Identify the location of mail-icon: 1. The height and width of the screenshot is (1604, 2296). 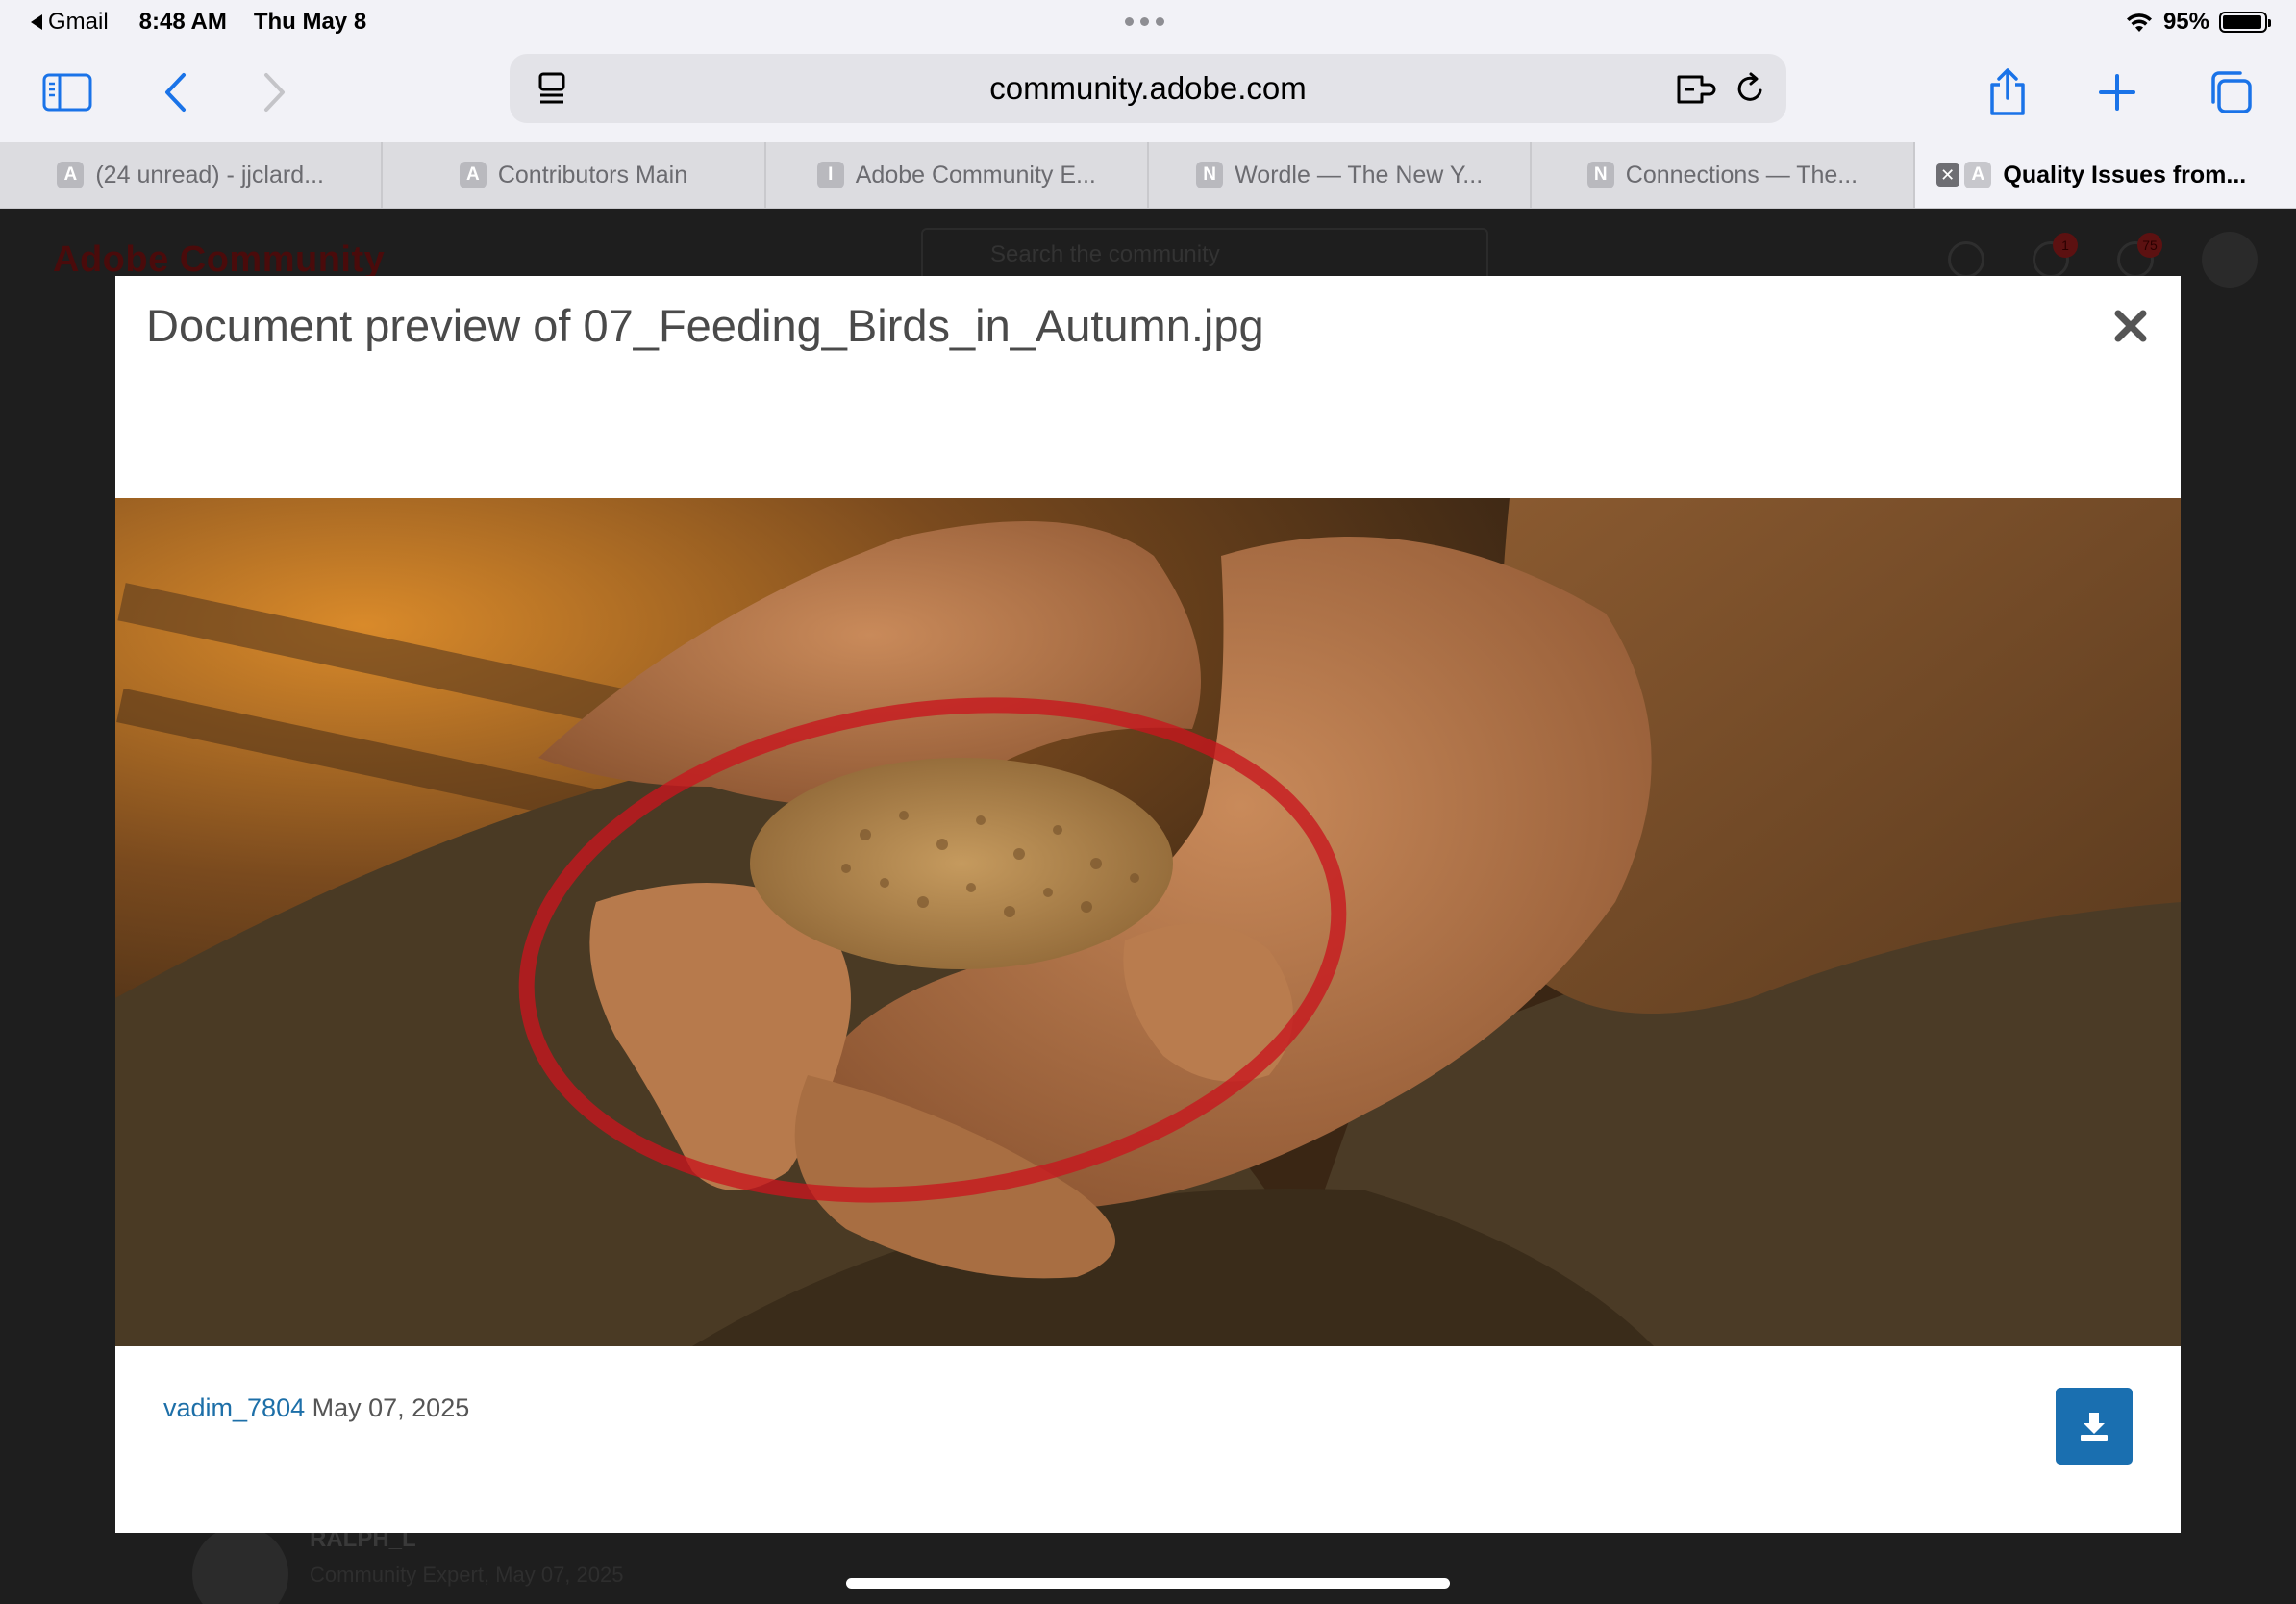
(2055, 255).